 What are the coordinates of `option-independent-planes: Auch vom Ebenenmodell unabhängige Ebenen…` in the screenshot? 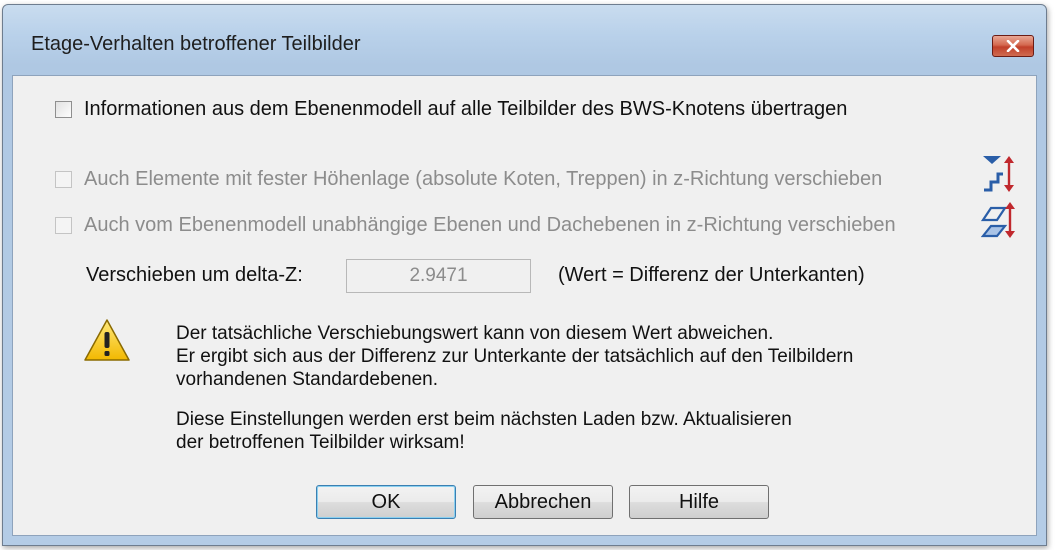 It's located at (475, 225).